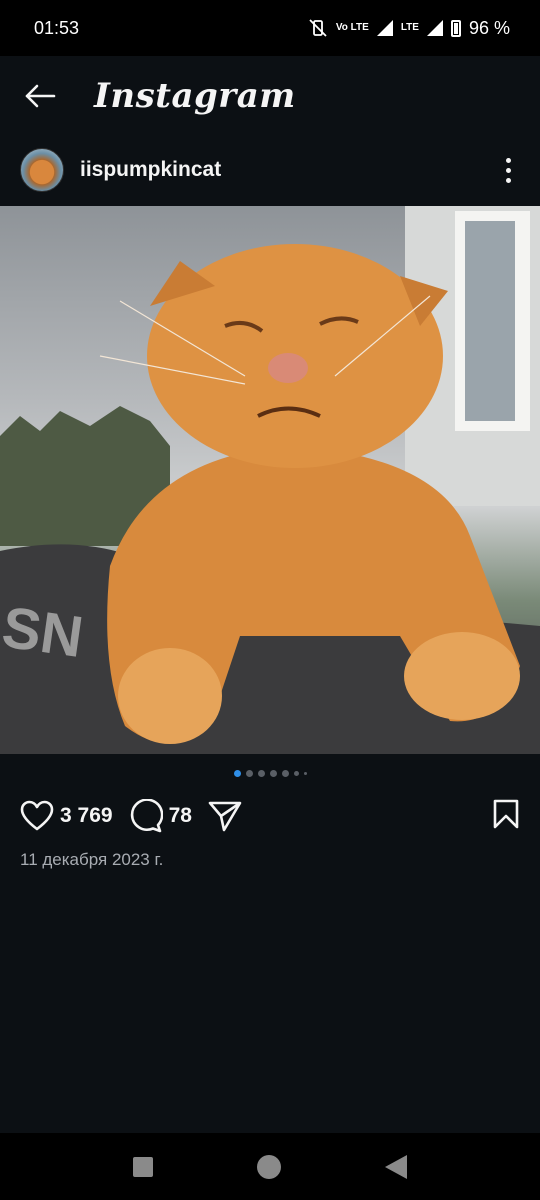  I want to click on send-icon, so click(225, 816).